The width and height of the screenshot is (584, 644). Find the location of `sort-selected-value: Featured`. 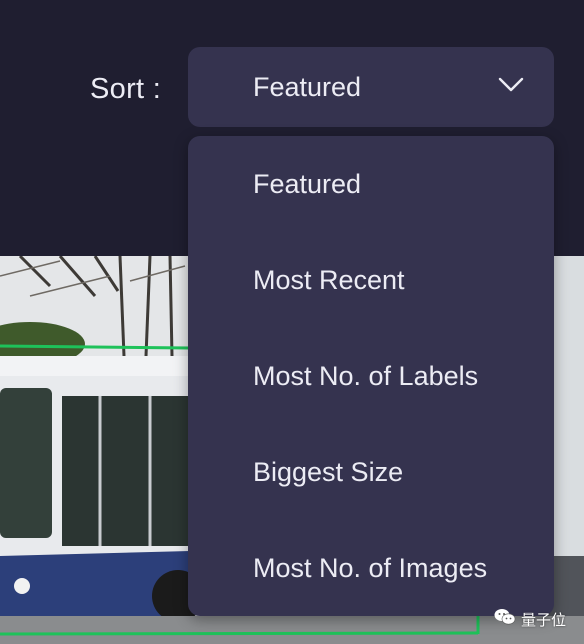

sort-selected-value: Featured is located at coordinates (307, 87).